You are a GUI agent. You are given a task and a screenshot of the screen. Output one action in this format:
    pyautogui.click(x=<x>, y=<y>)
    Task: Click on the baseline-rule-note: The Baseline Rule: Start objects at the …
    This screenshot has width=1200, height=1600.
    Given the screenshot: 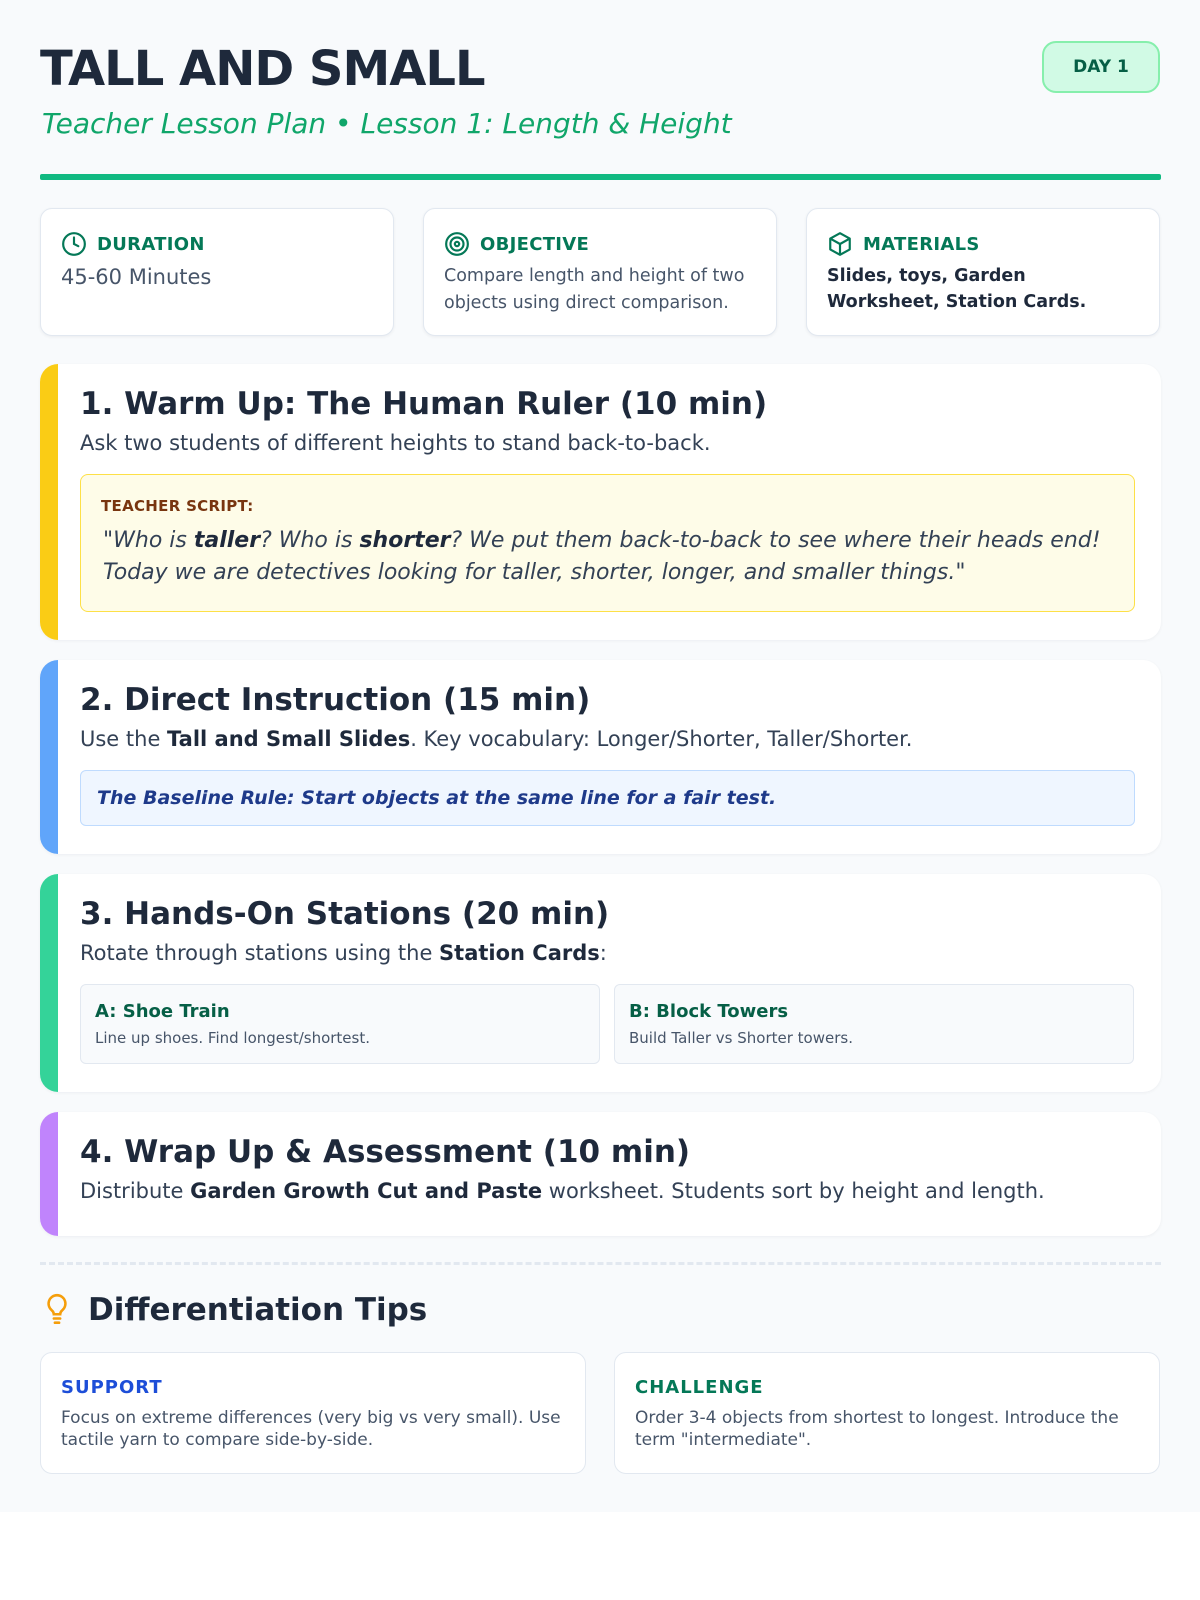 What is the action you would take?
    pyautogui.click(x=607, y=798)
    